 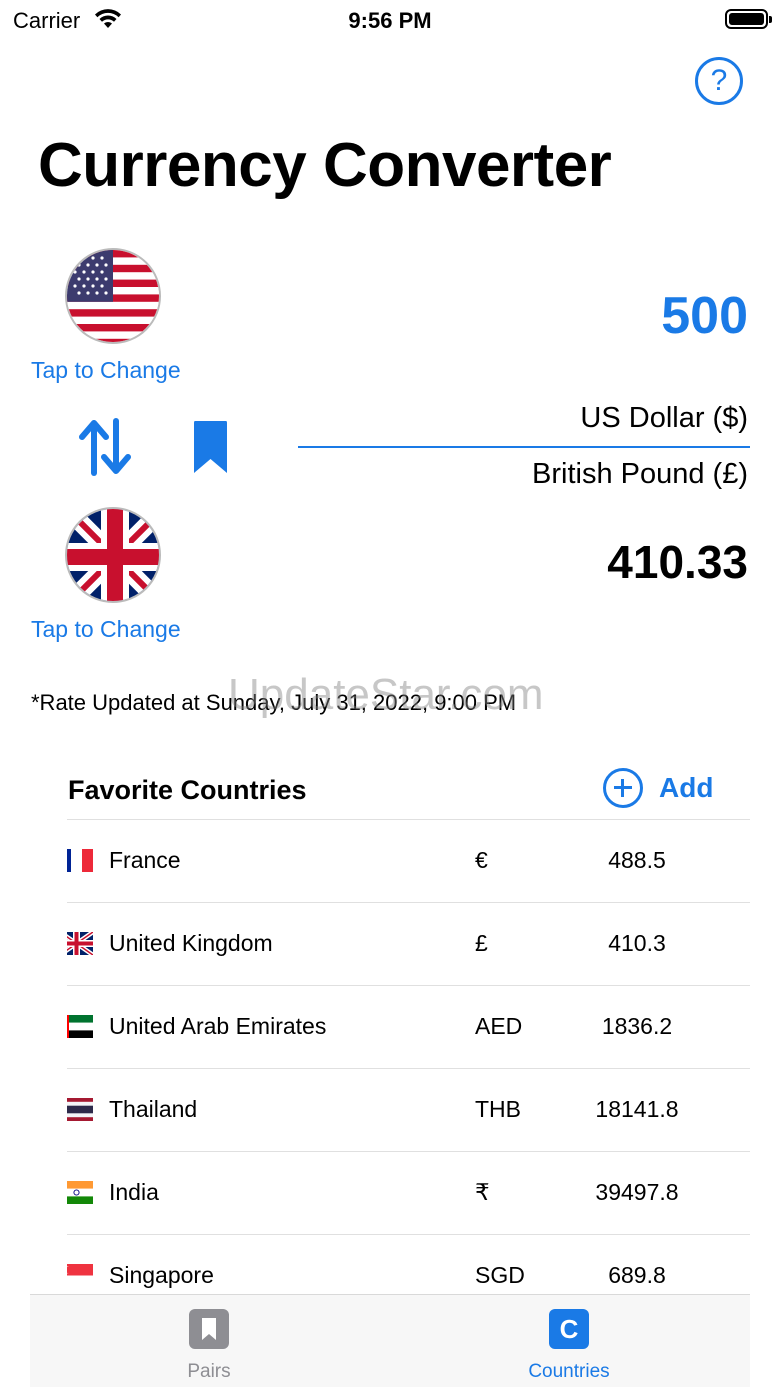 What do you see at coordinates (390, 1340) in the screenshot?
I see `tab-bar: Pairs C Countries` at bounding box center [390, 1340].